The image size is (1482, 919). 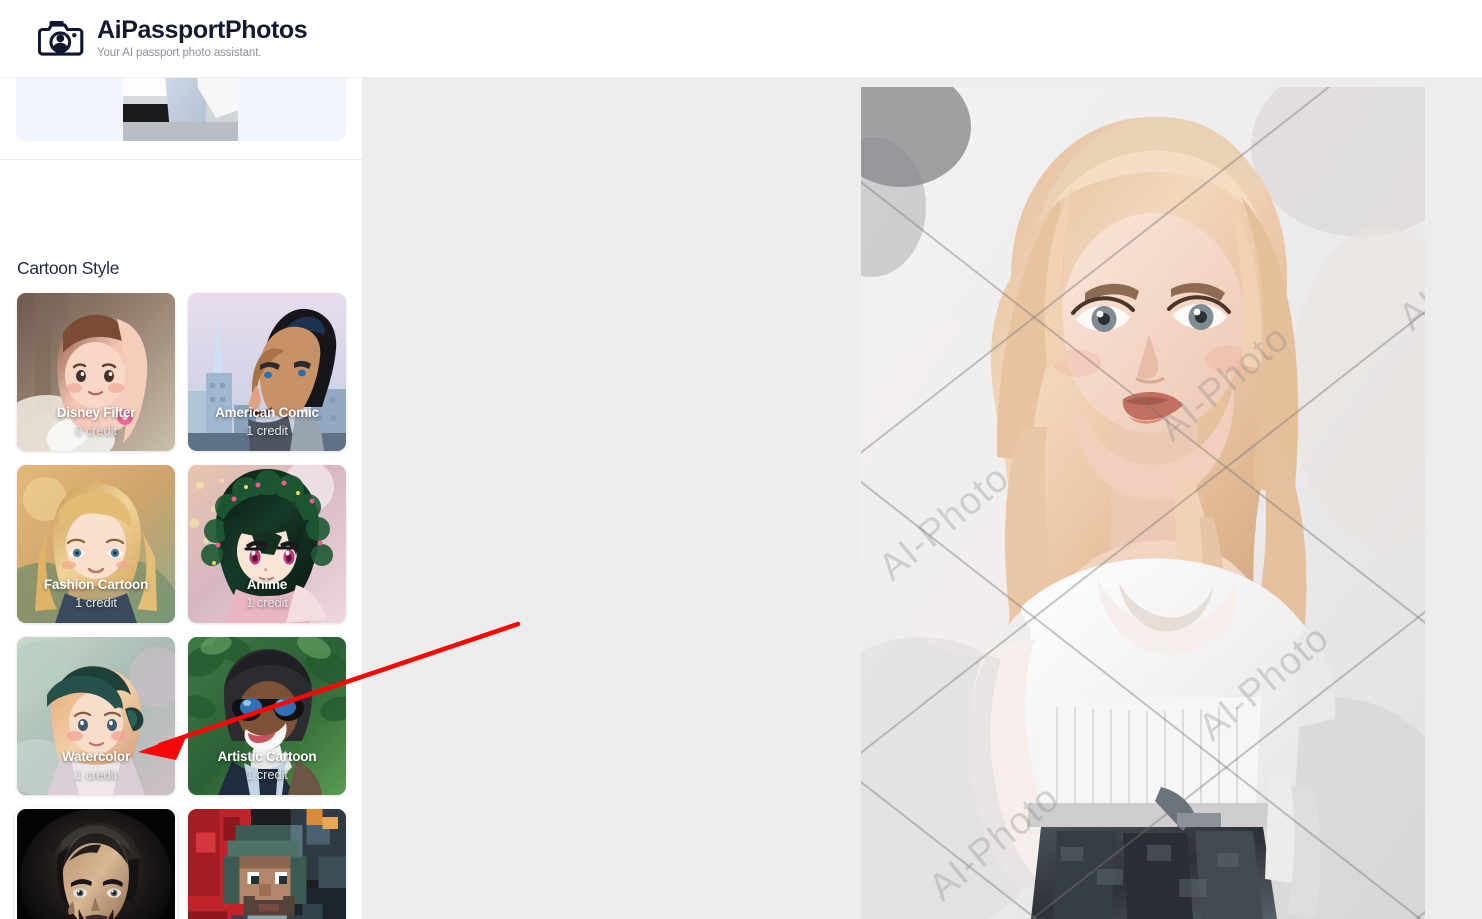 I want to click on section-title-cartoon-style: Cartoon Style, so click(x=68, y=268).